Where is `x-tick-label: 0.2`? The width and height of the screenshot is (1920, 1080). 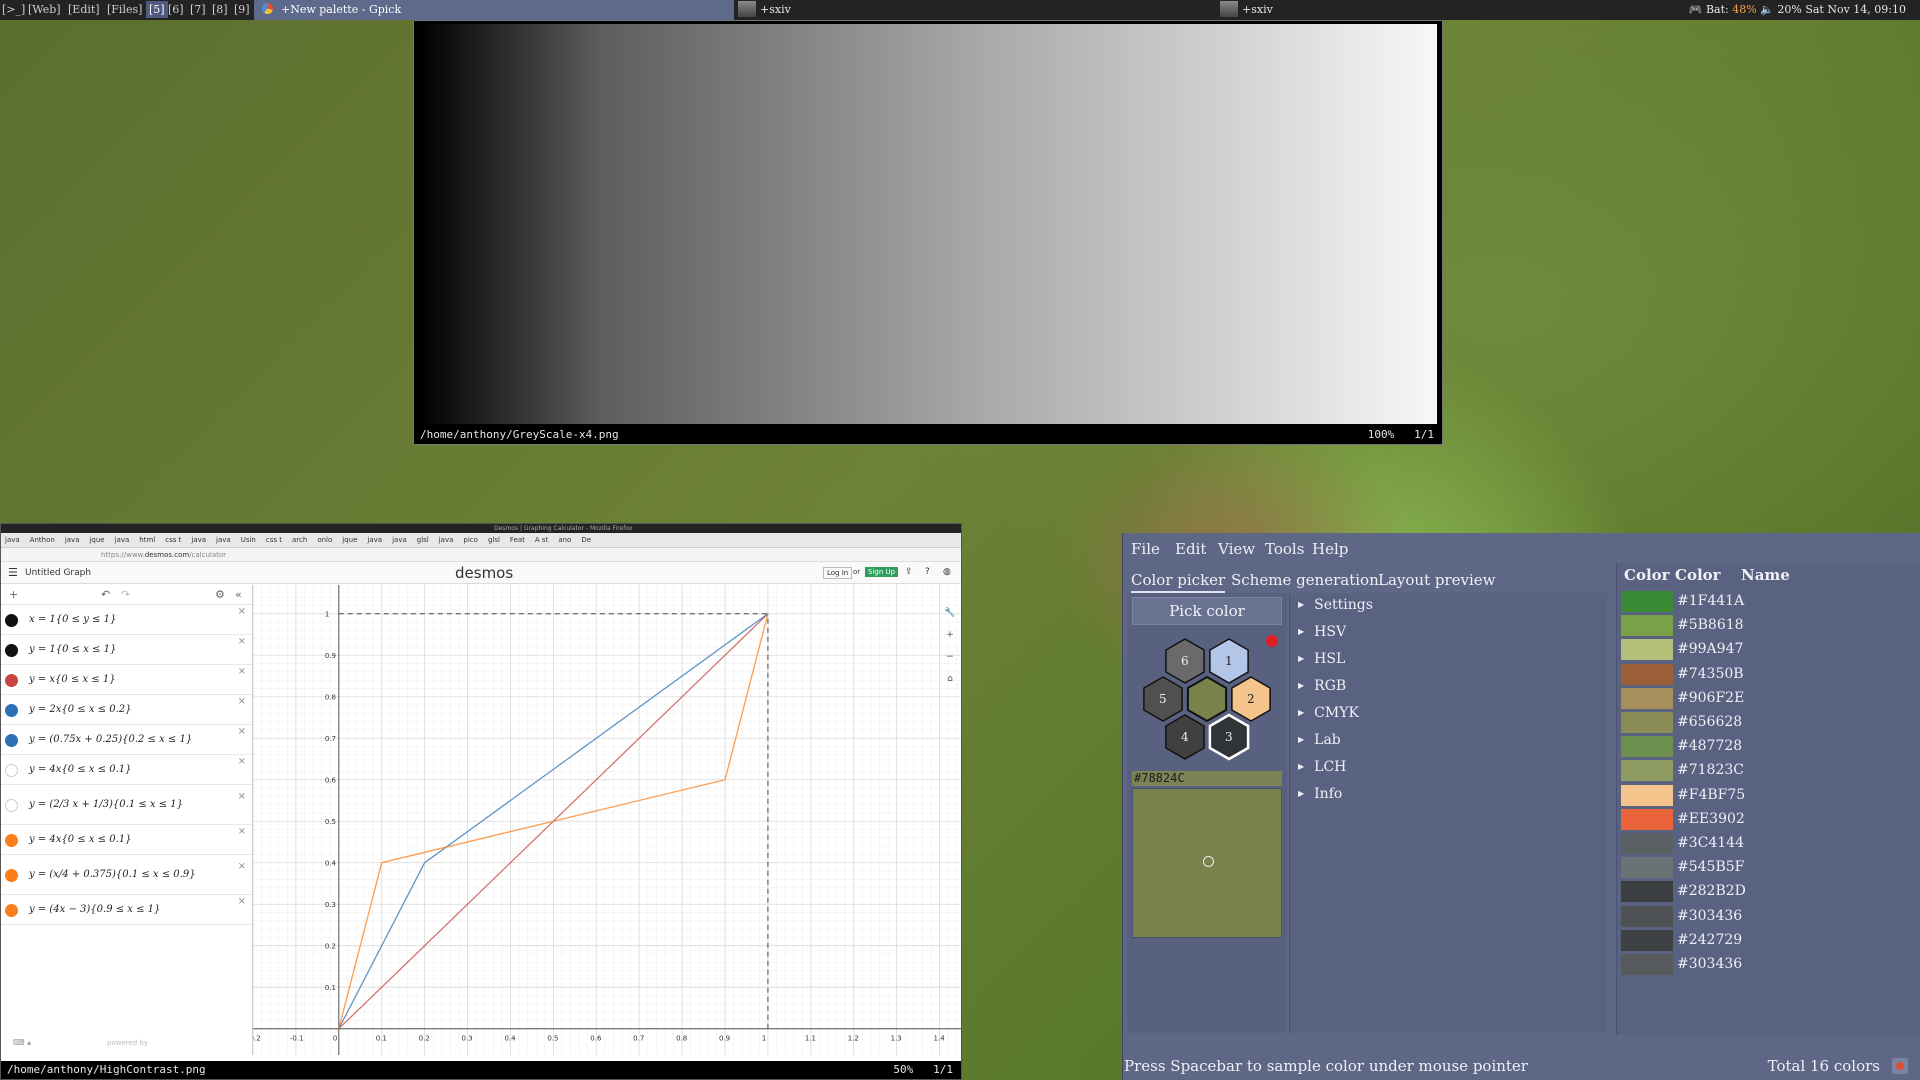 x-tick-label: 0.2 is located at coordinates (424, 1039).